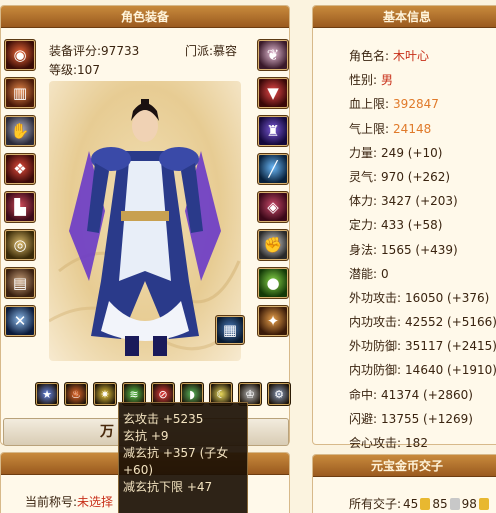 The width and height of the screenshot is (496, 513). What do you see at coordinates (375, 370) in the screenshot?
I see `stat-label: 内功防御:` at bounding box center [375, 370].